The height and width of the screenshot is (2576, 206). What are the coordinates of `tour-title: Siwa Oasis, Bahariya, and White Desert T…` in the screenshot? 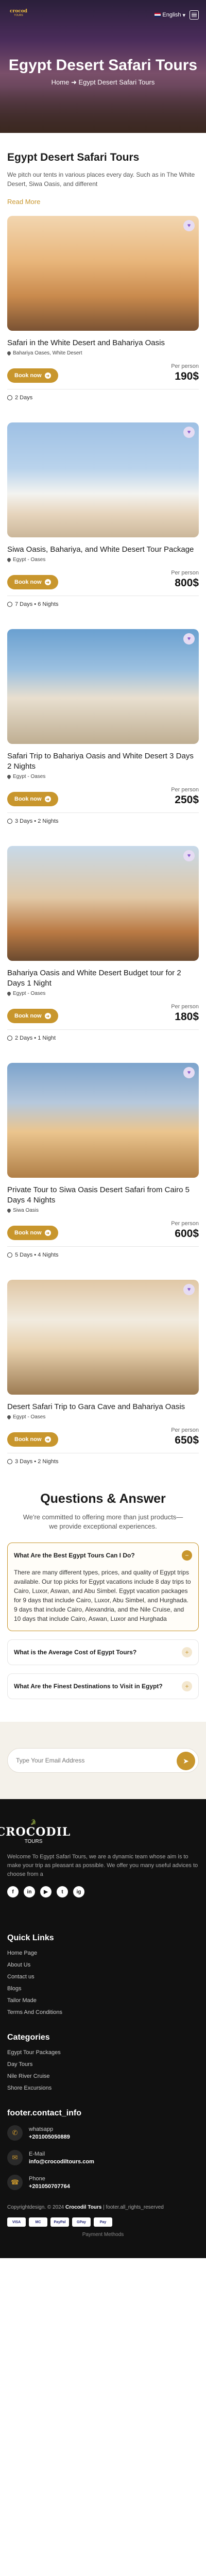 It's located at (103, 550).